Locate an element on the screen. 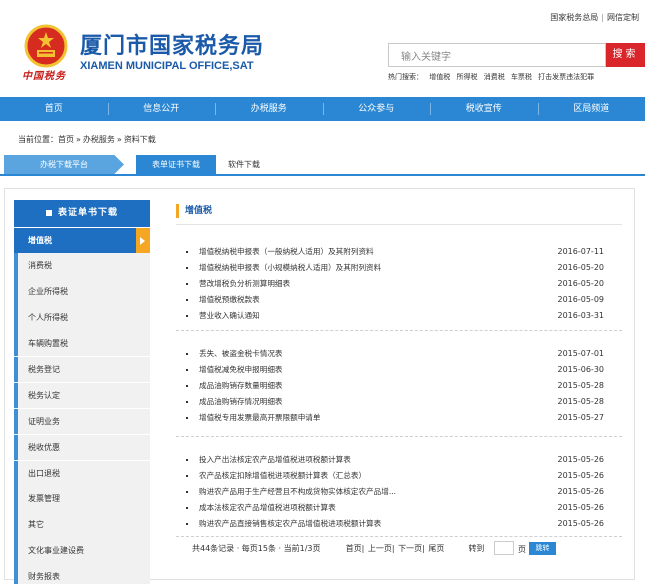 The width and height of the screenshot is (645, 584). nav-item-info: 信息公开 is located at coordinates (161, 109).